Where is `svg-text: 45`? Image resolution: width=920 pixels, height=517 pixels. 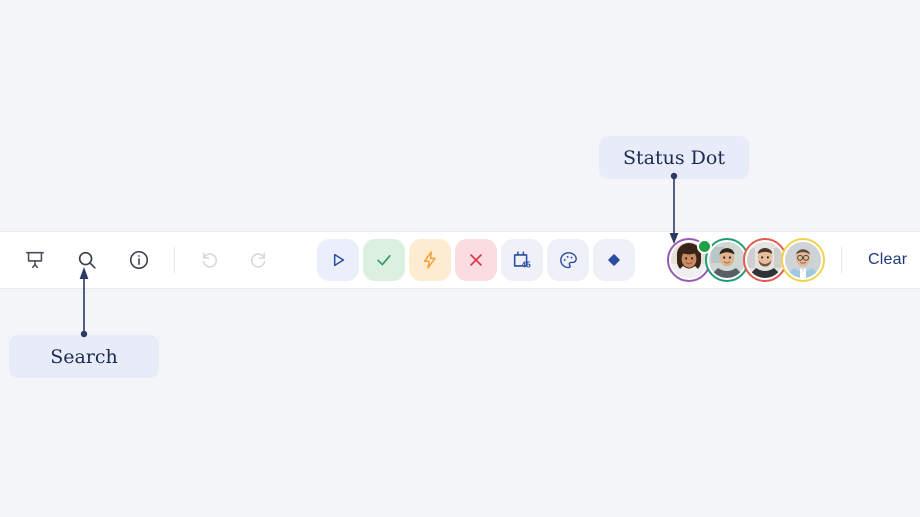
svg-text: 45 is located at coordinates (527, 264).